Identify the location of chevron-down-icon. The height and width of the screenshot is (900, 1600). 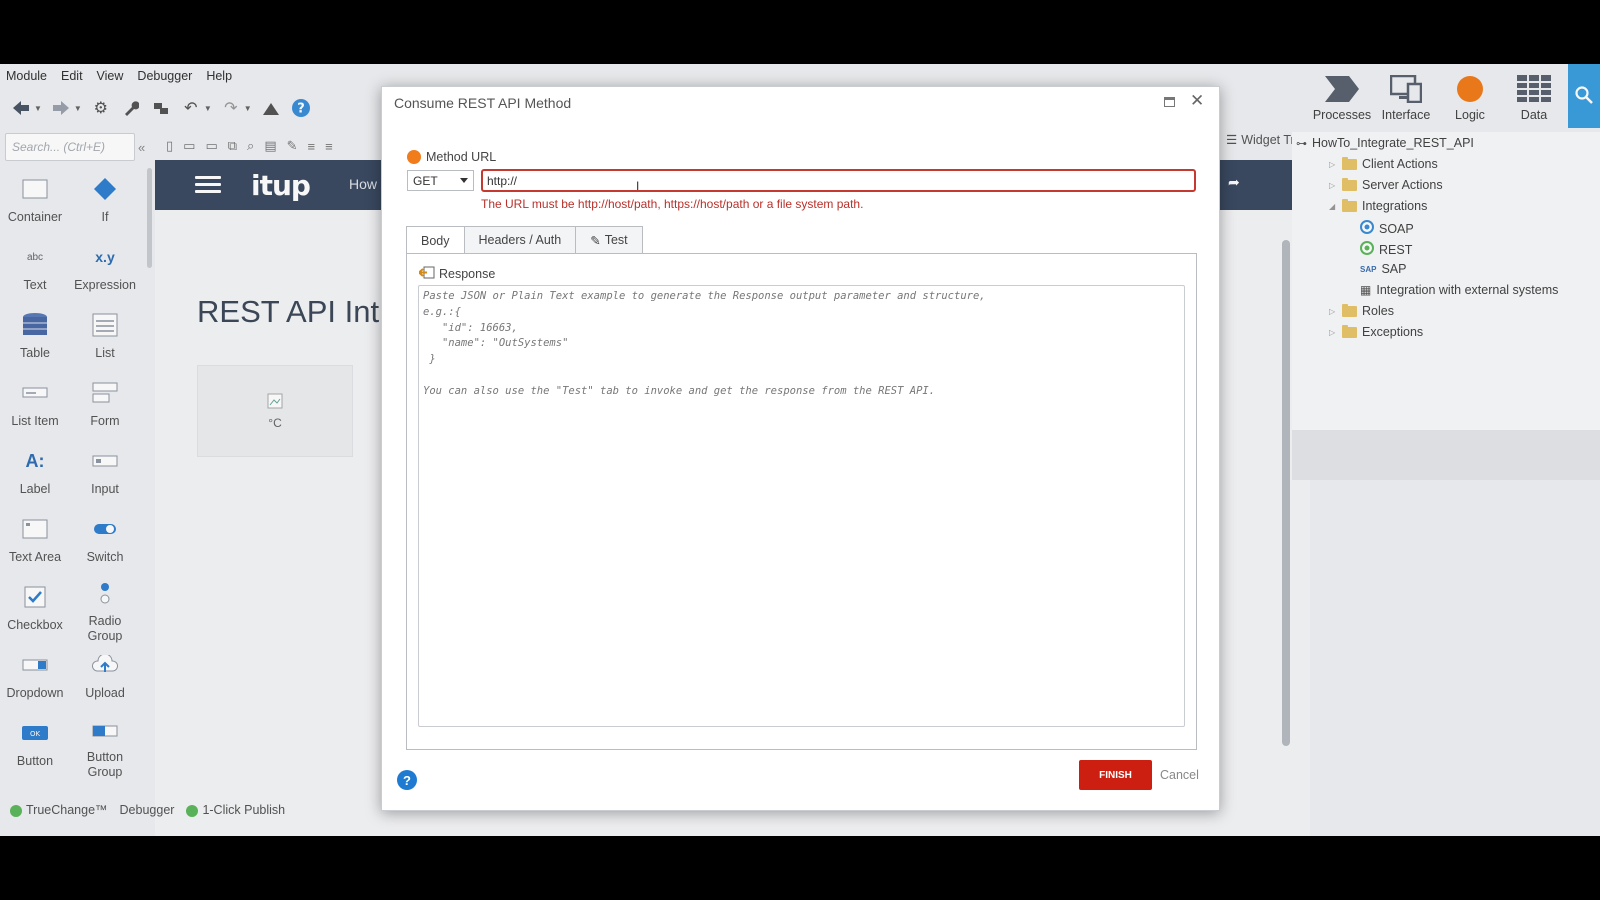
(464, 180).